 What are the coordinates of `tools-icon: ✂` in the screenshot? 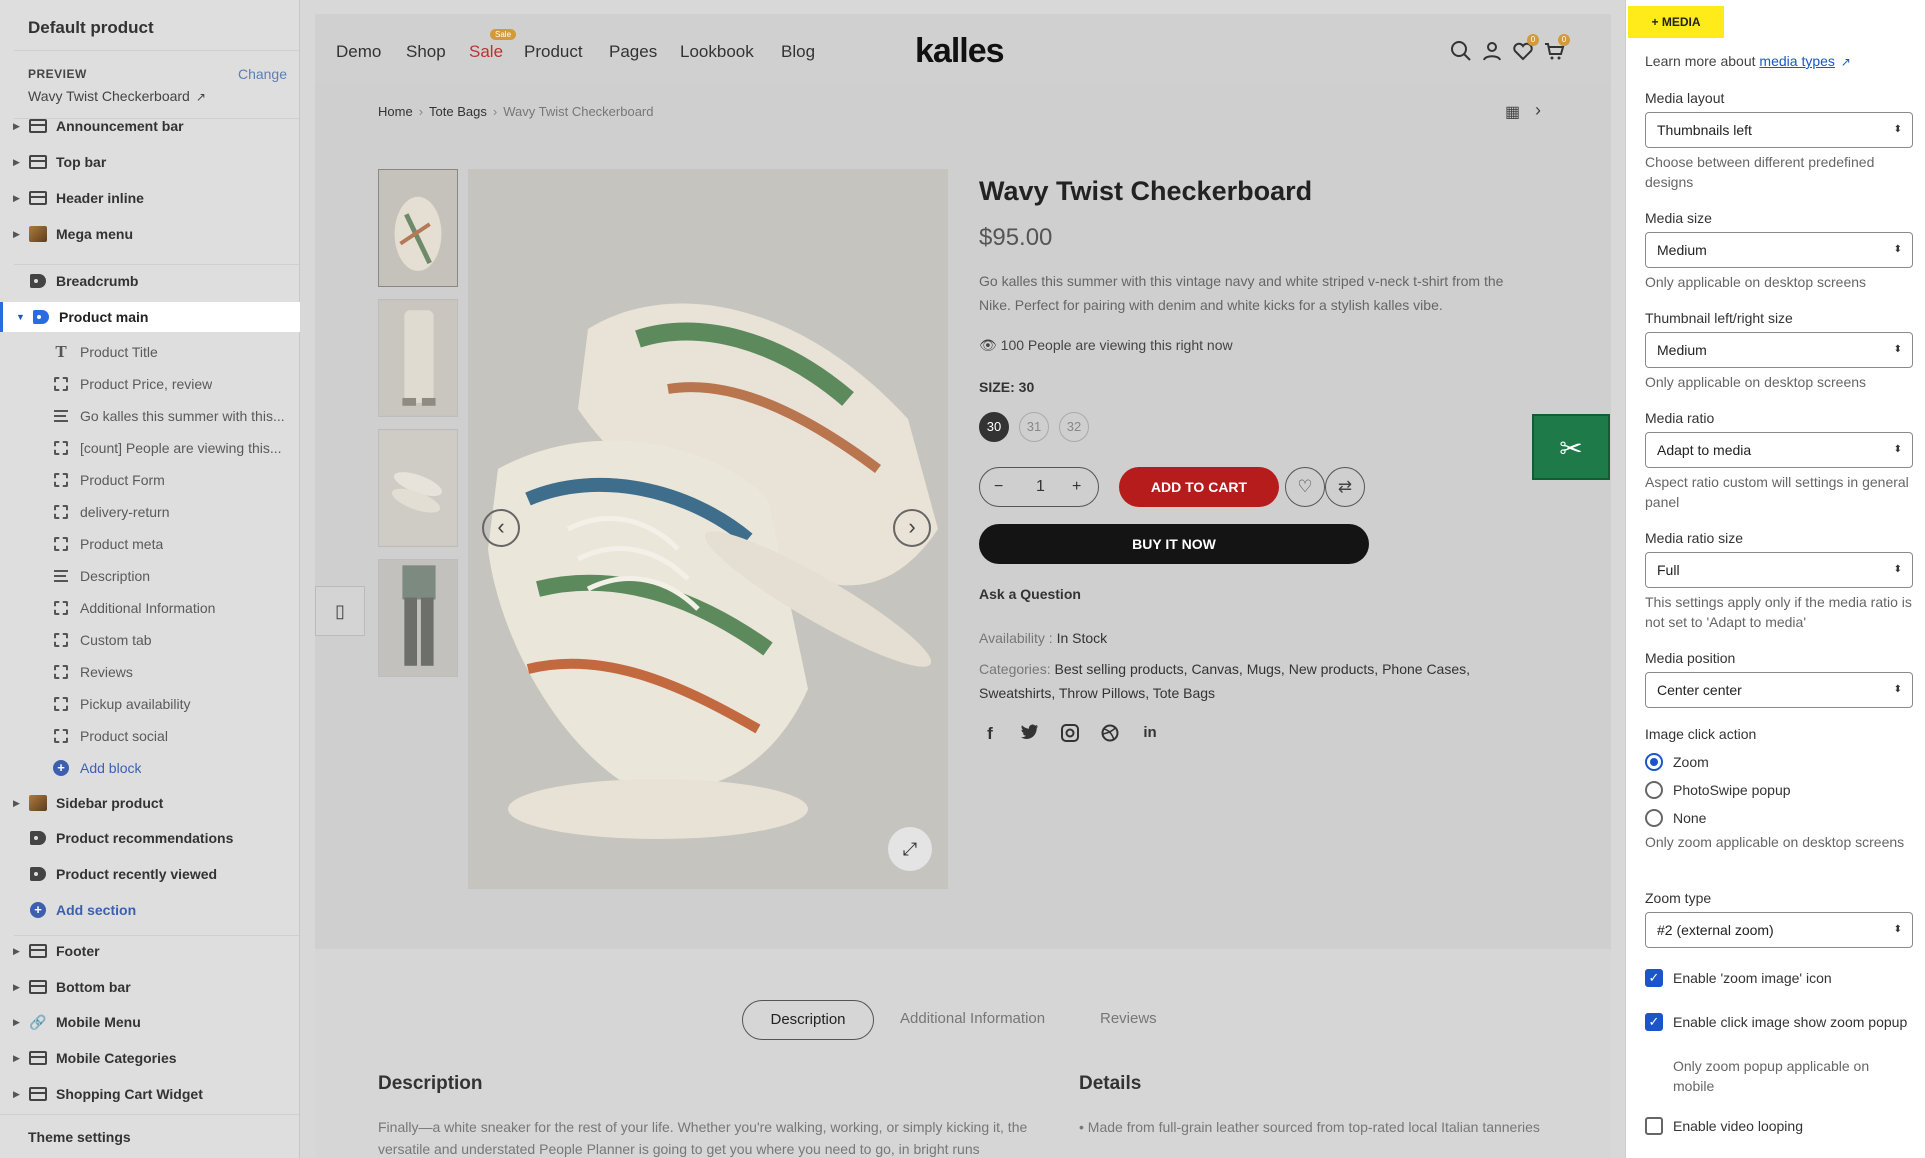 It's located at (1571, 447).